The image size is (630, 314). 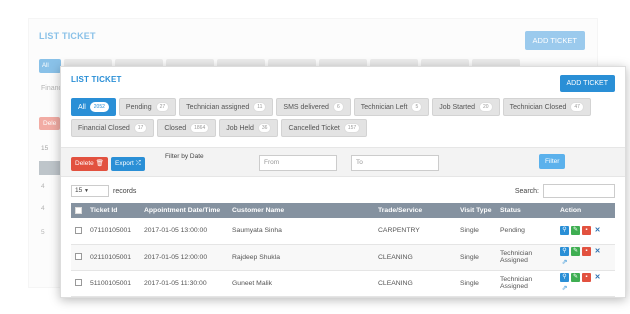 I want to click on search-label: Search:, so click(x=526, y=191).